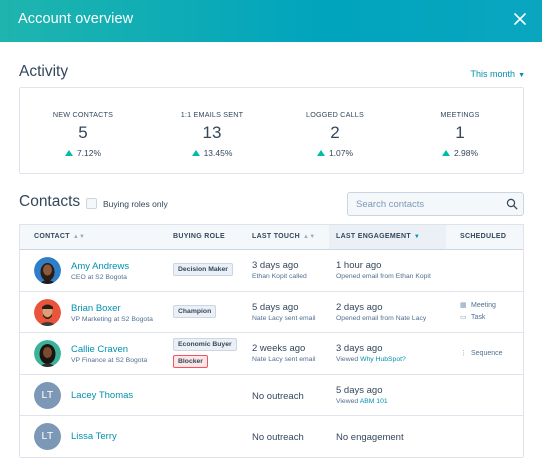 The width and height of the screenshot is (542, 459). I want to click on stat-new-contacts: NEW CONTACTS 5 7.12%, so click(83, 131).